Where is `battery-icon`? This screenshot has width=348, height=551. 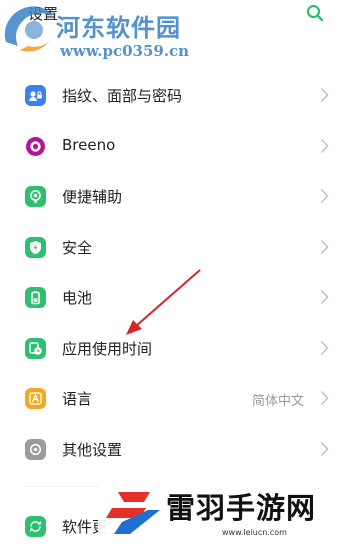 battery-icon is located at coordinates (35, 297).